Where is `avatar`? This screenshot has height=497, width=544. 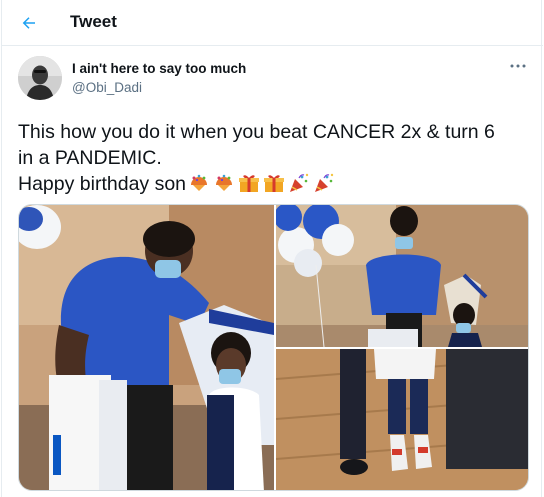
avatar is located at coordinates (40, 78).